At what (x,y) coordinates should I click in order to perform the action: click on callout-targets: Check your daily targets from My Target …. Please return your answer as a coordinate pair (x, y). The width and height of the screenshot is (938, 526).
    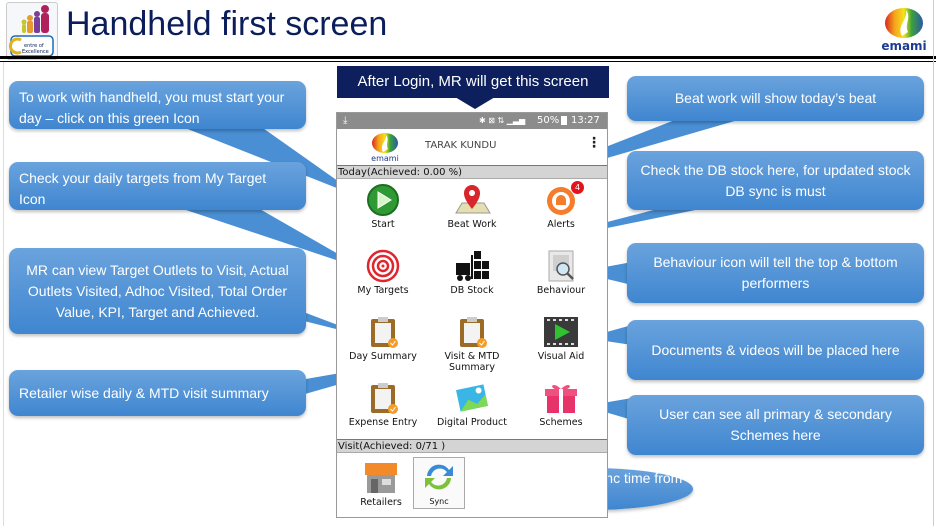
    Looking at the image, I should click on (157, 186).